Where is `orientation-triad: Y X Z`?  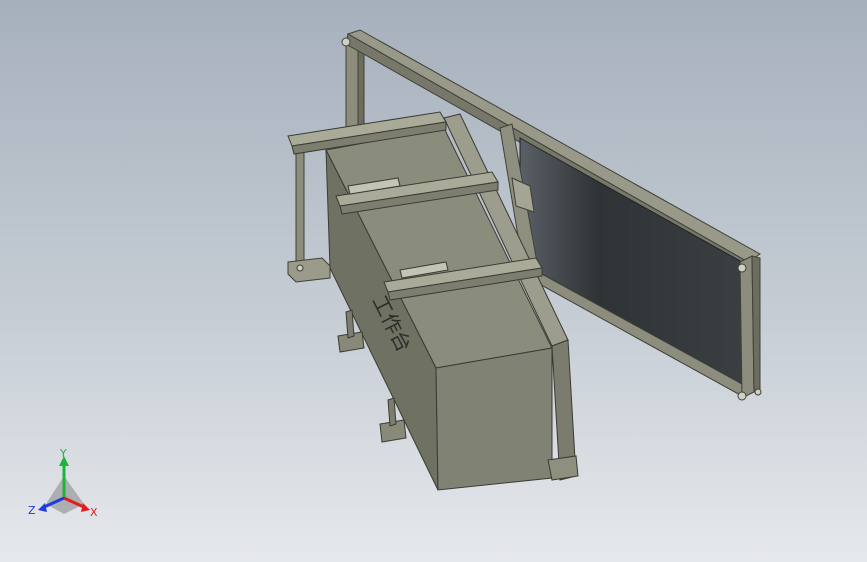
orientation-triad: Y X Z is located at coordinates (66, 486).